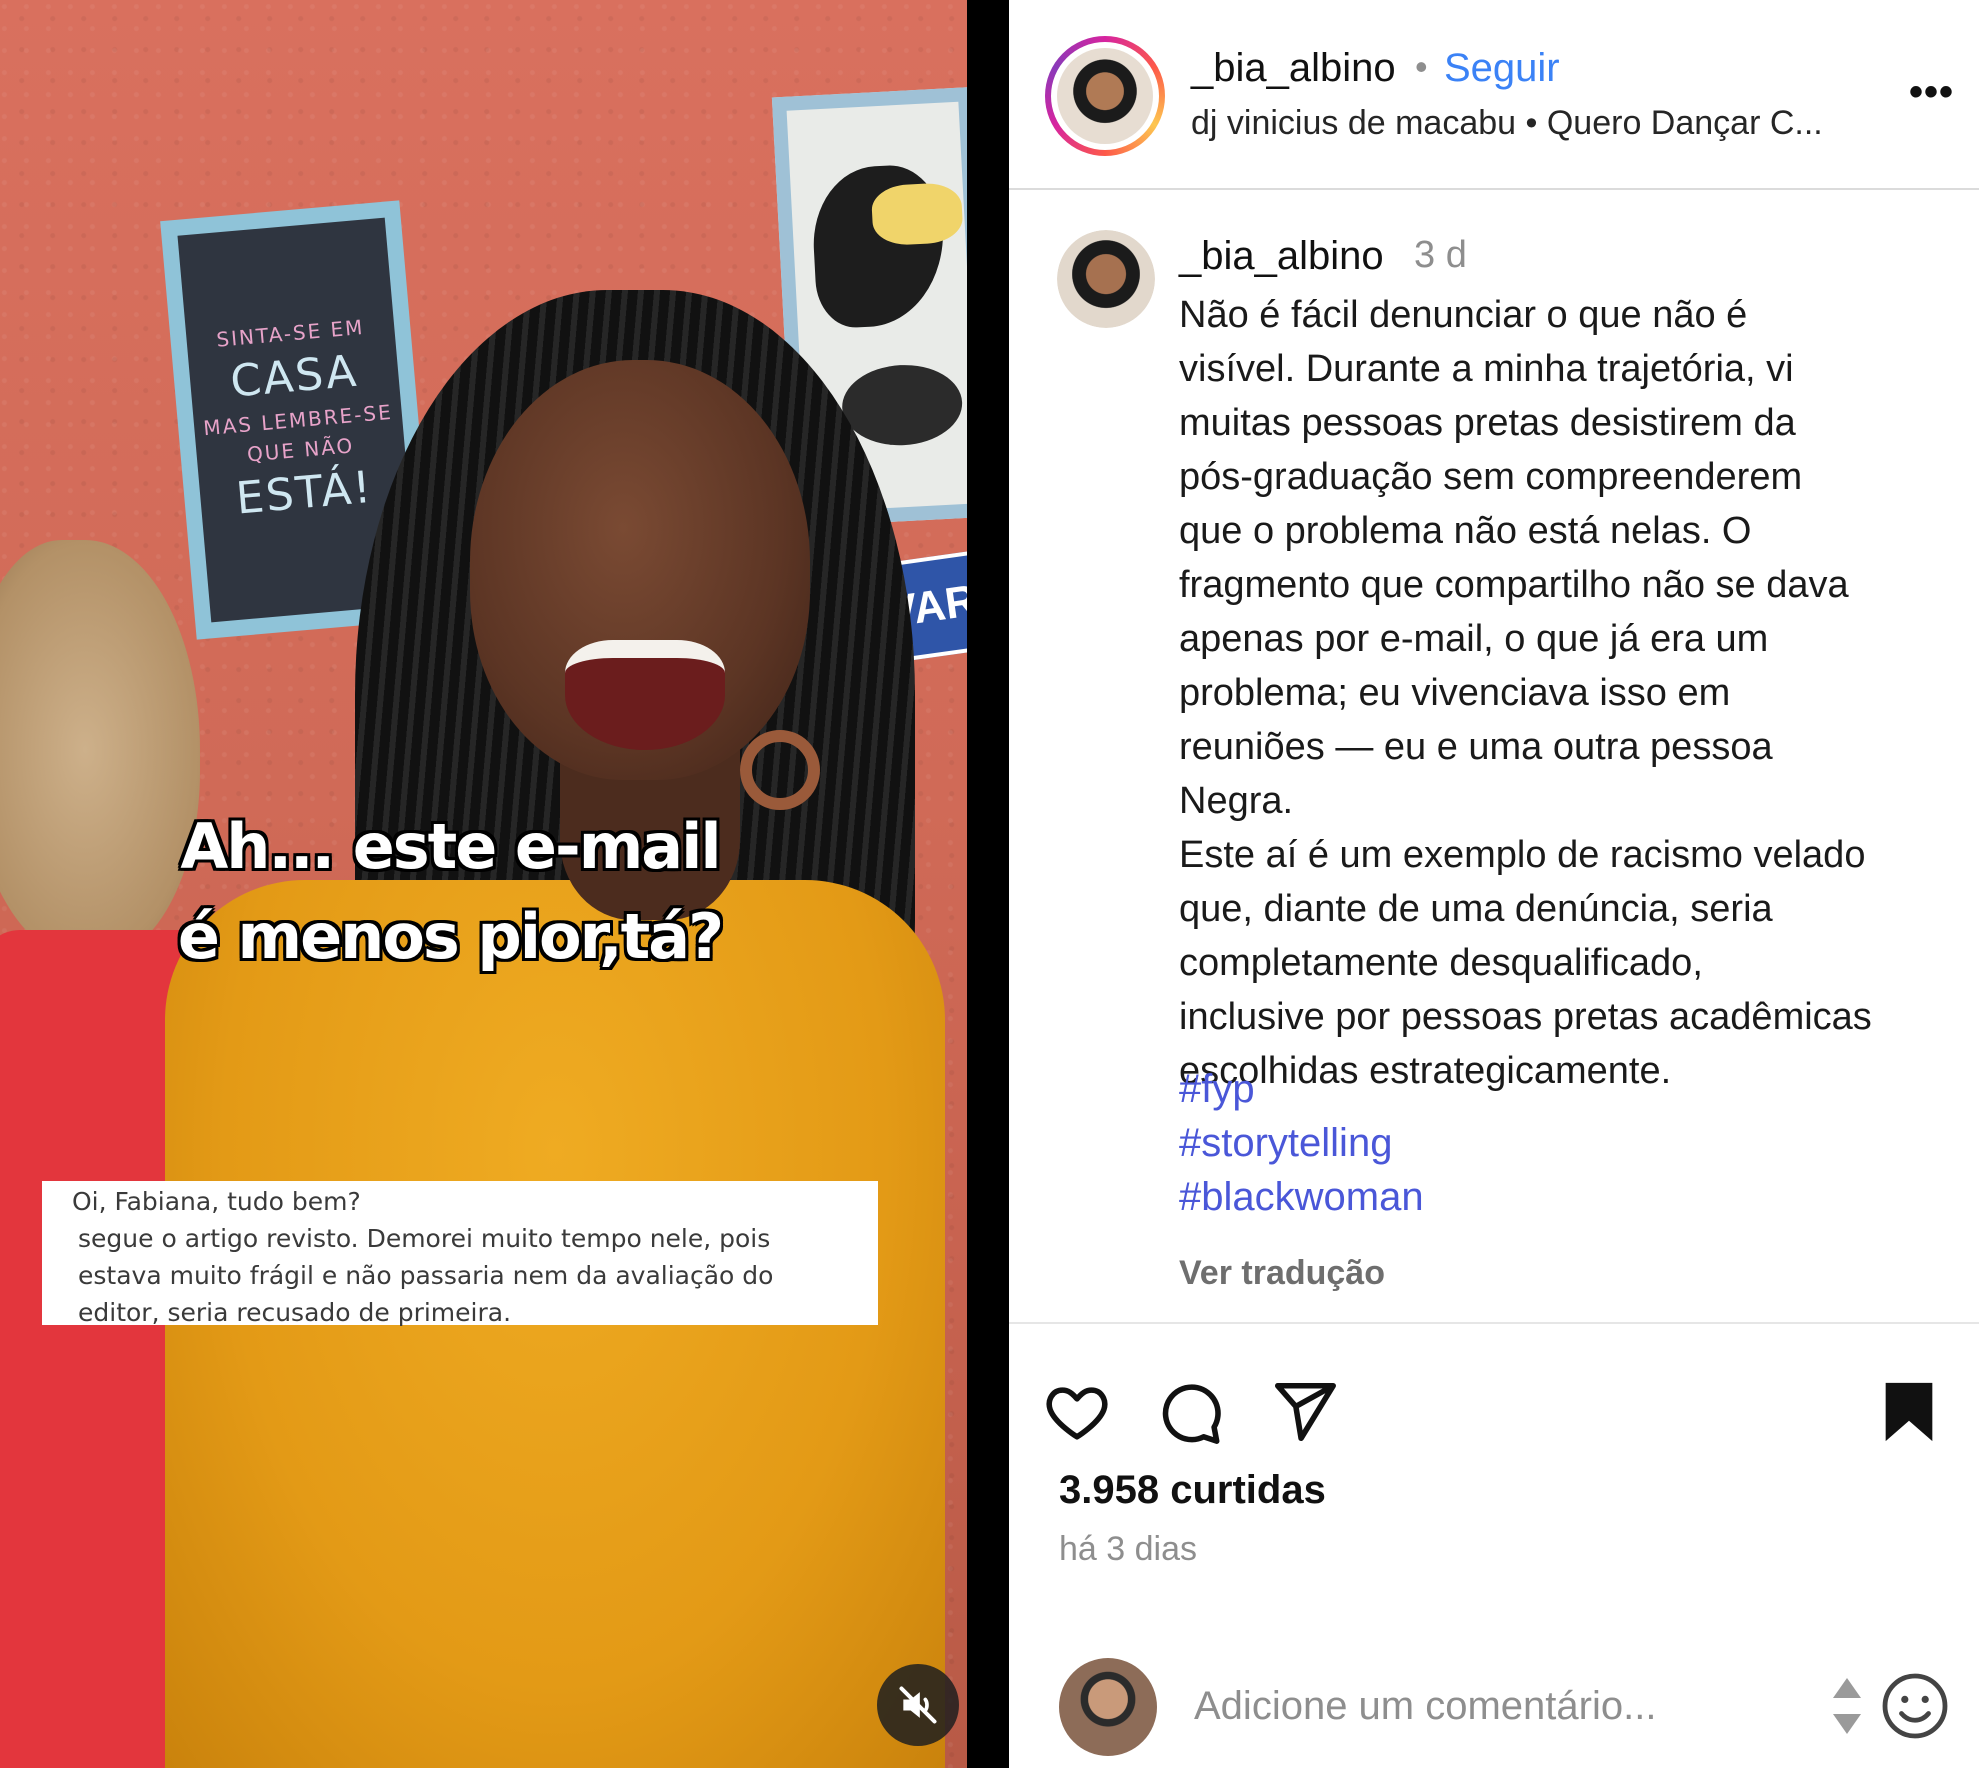 This screenshot has width=1979, height=1768. I want to click on caption-timestamp: 3 d, so click(1440, 255).